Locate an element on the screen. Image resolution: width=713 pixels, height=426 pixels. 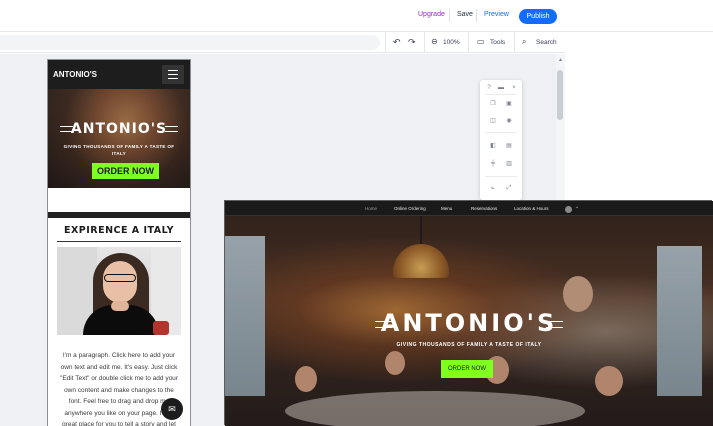
distribute-icon: ▥ is located at coordinates (509, 164).